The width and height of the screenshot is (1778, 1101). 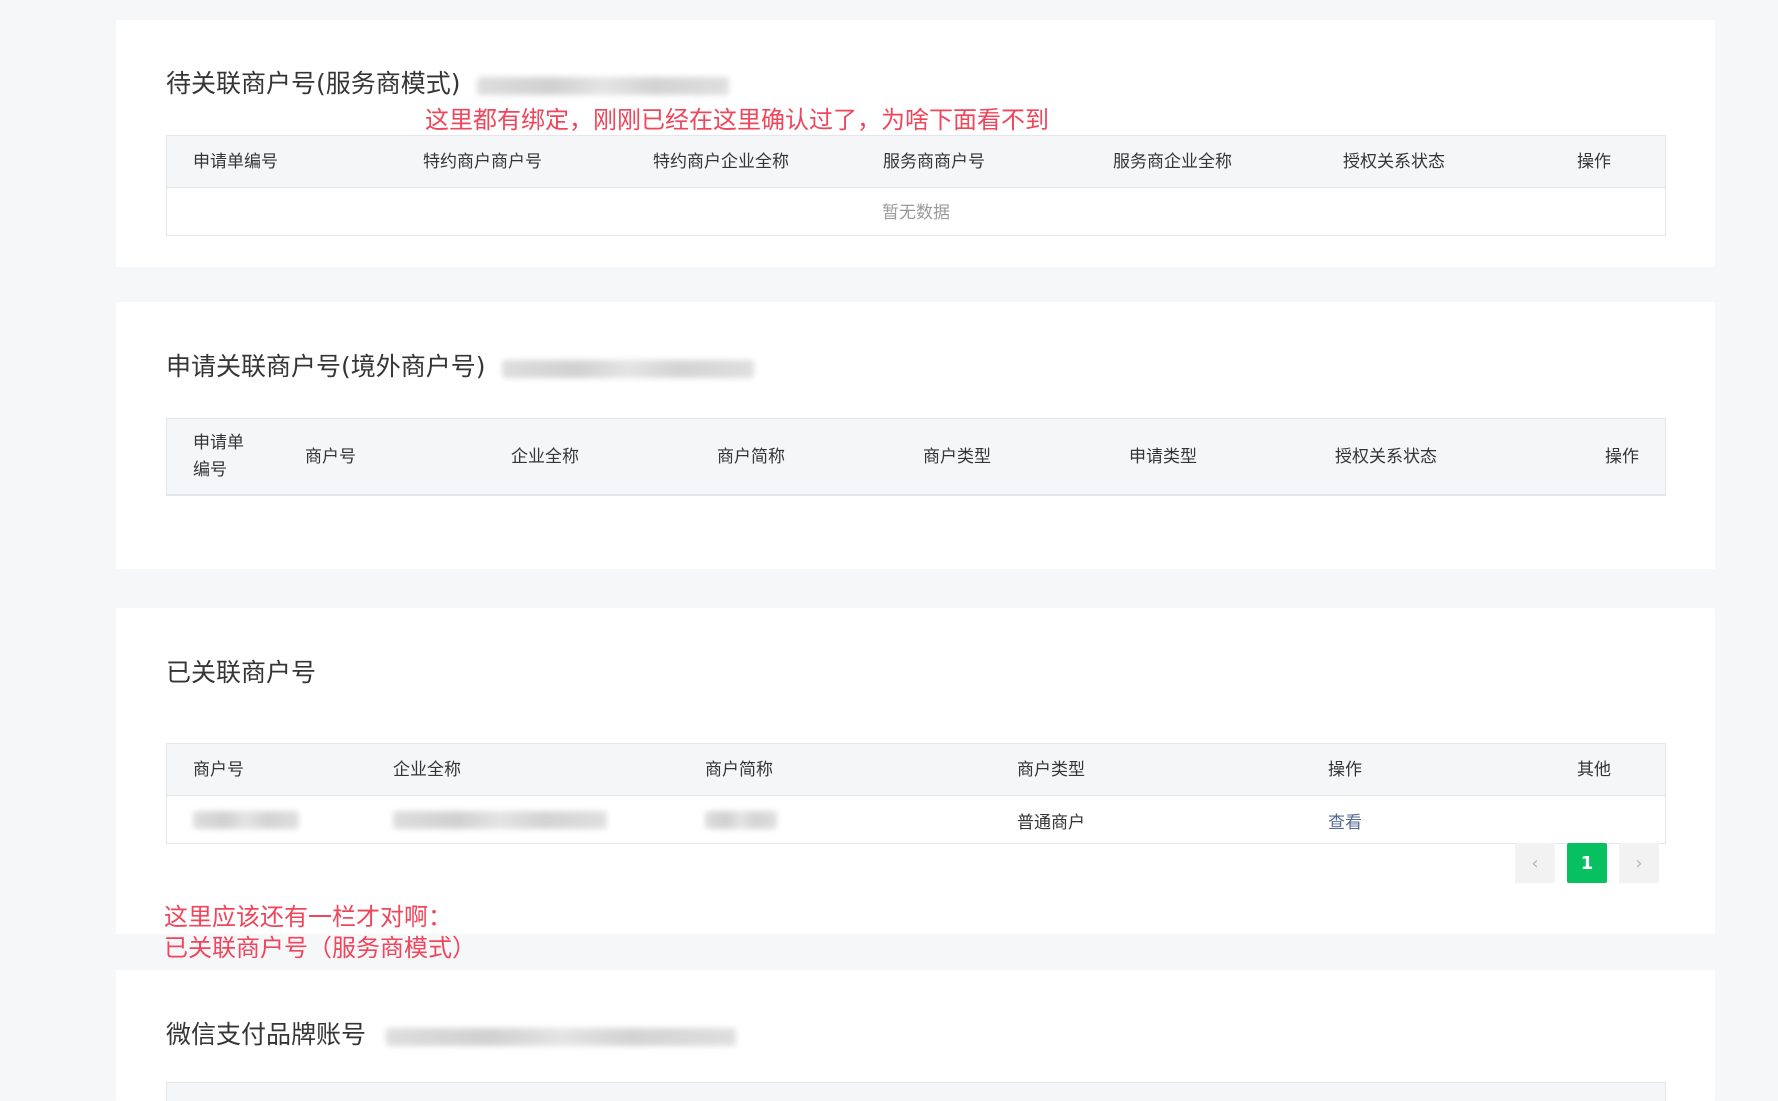 I want to click on table-header: 申请单编号 商户号 企业全称 商户简称 商户类型 申请类型 授权关系状态 操作, so click(x=916, y=457).